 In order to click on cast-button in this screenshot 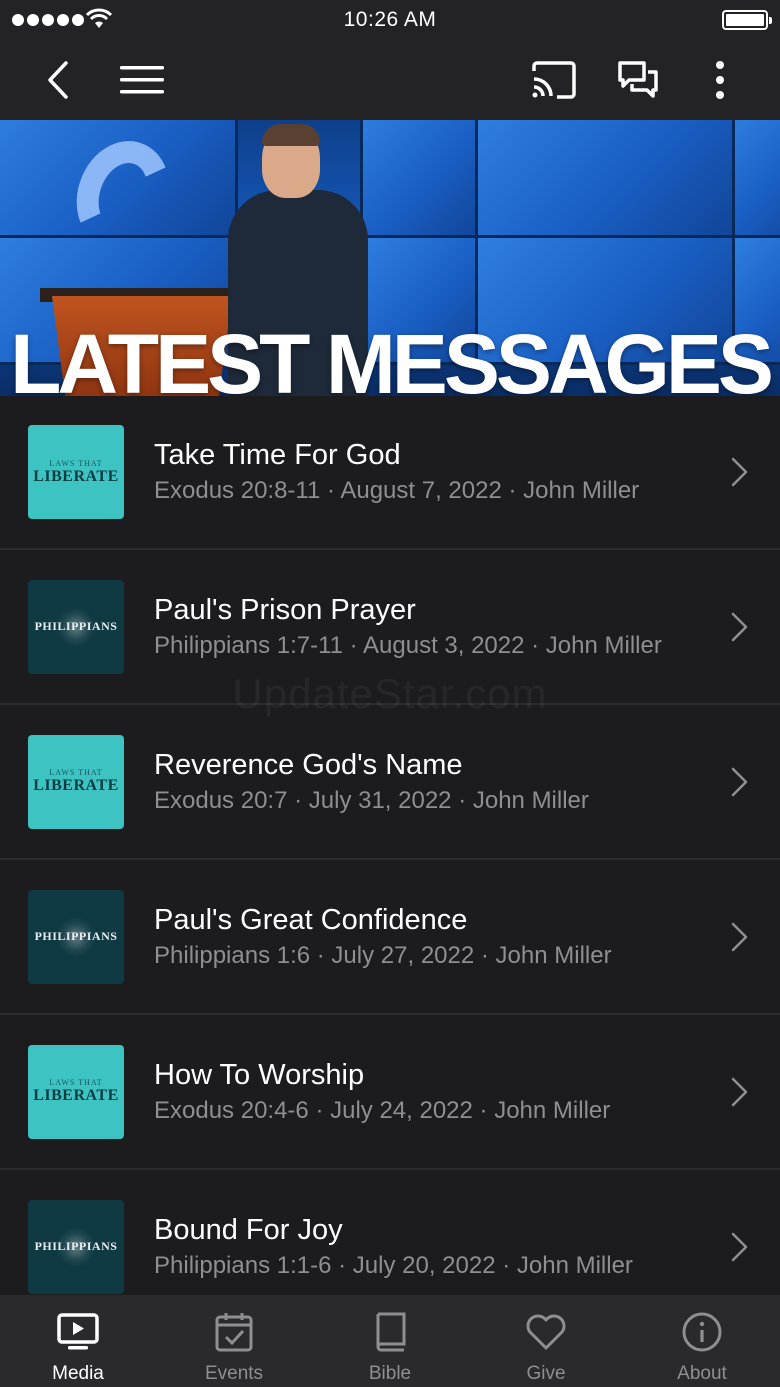, I will do `click(554, 80)`.